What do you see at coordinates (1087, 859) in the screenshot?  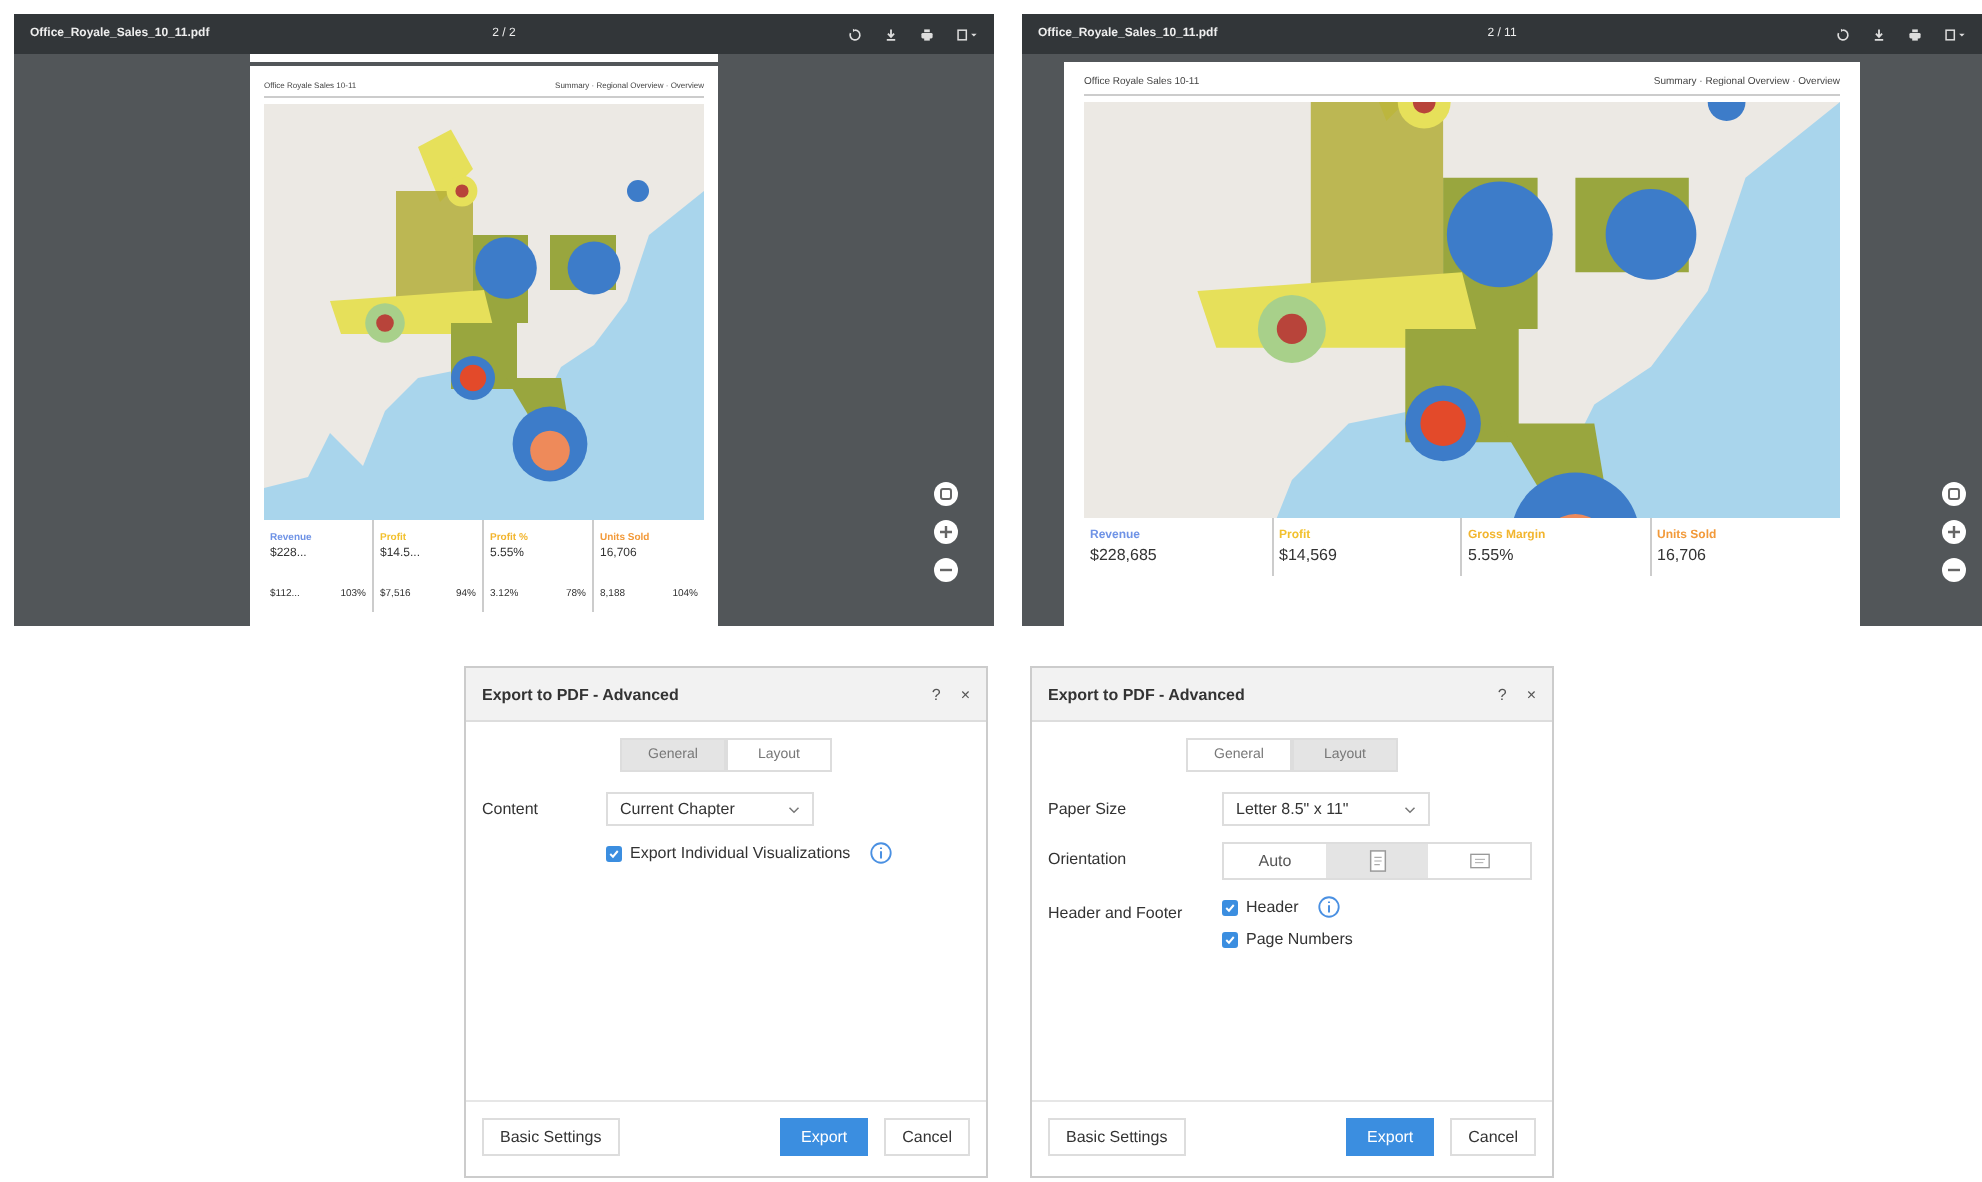 I see `field-label: Orientation` at bounding box center [1087, 859].